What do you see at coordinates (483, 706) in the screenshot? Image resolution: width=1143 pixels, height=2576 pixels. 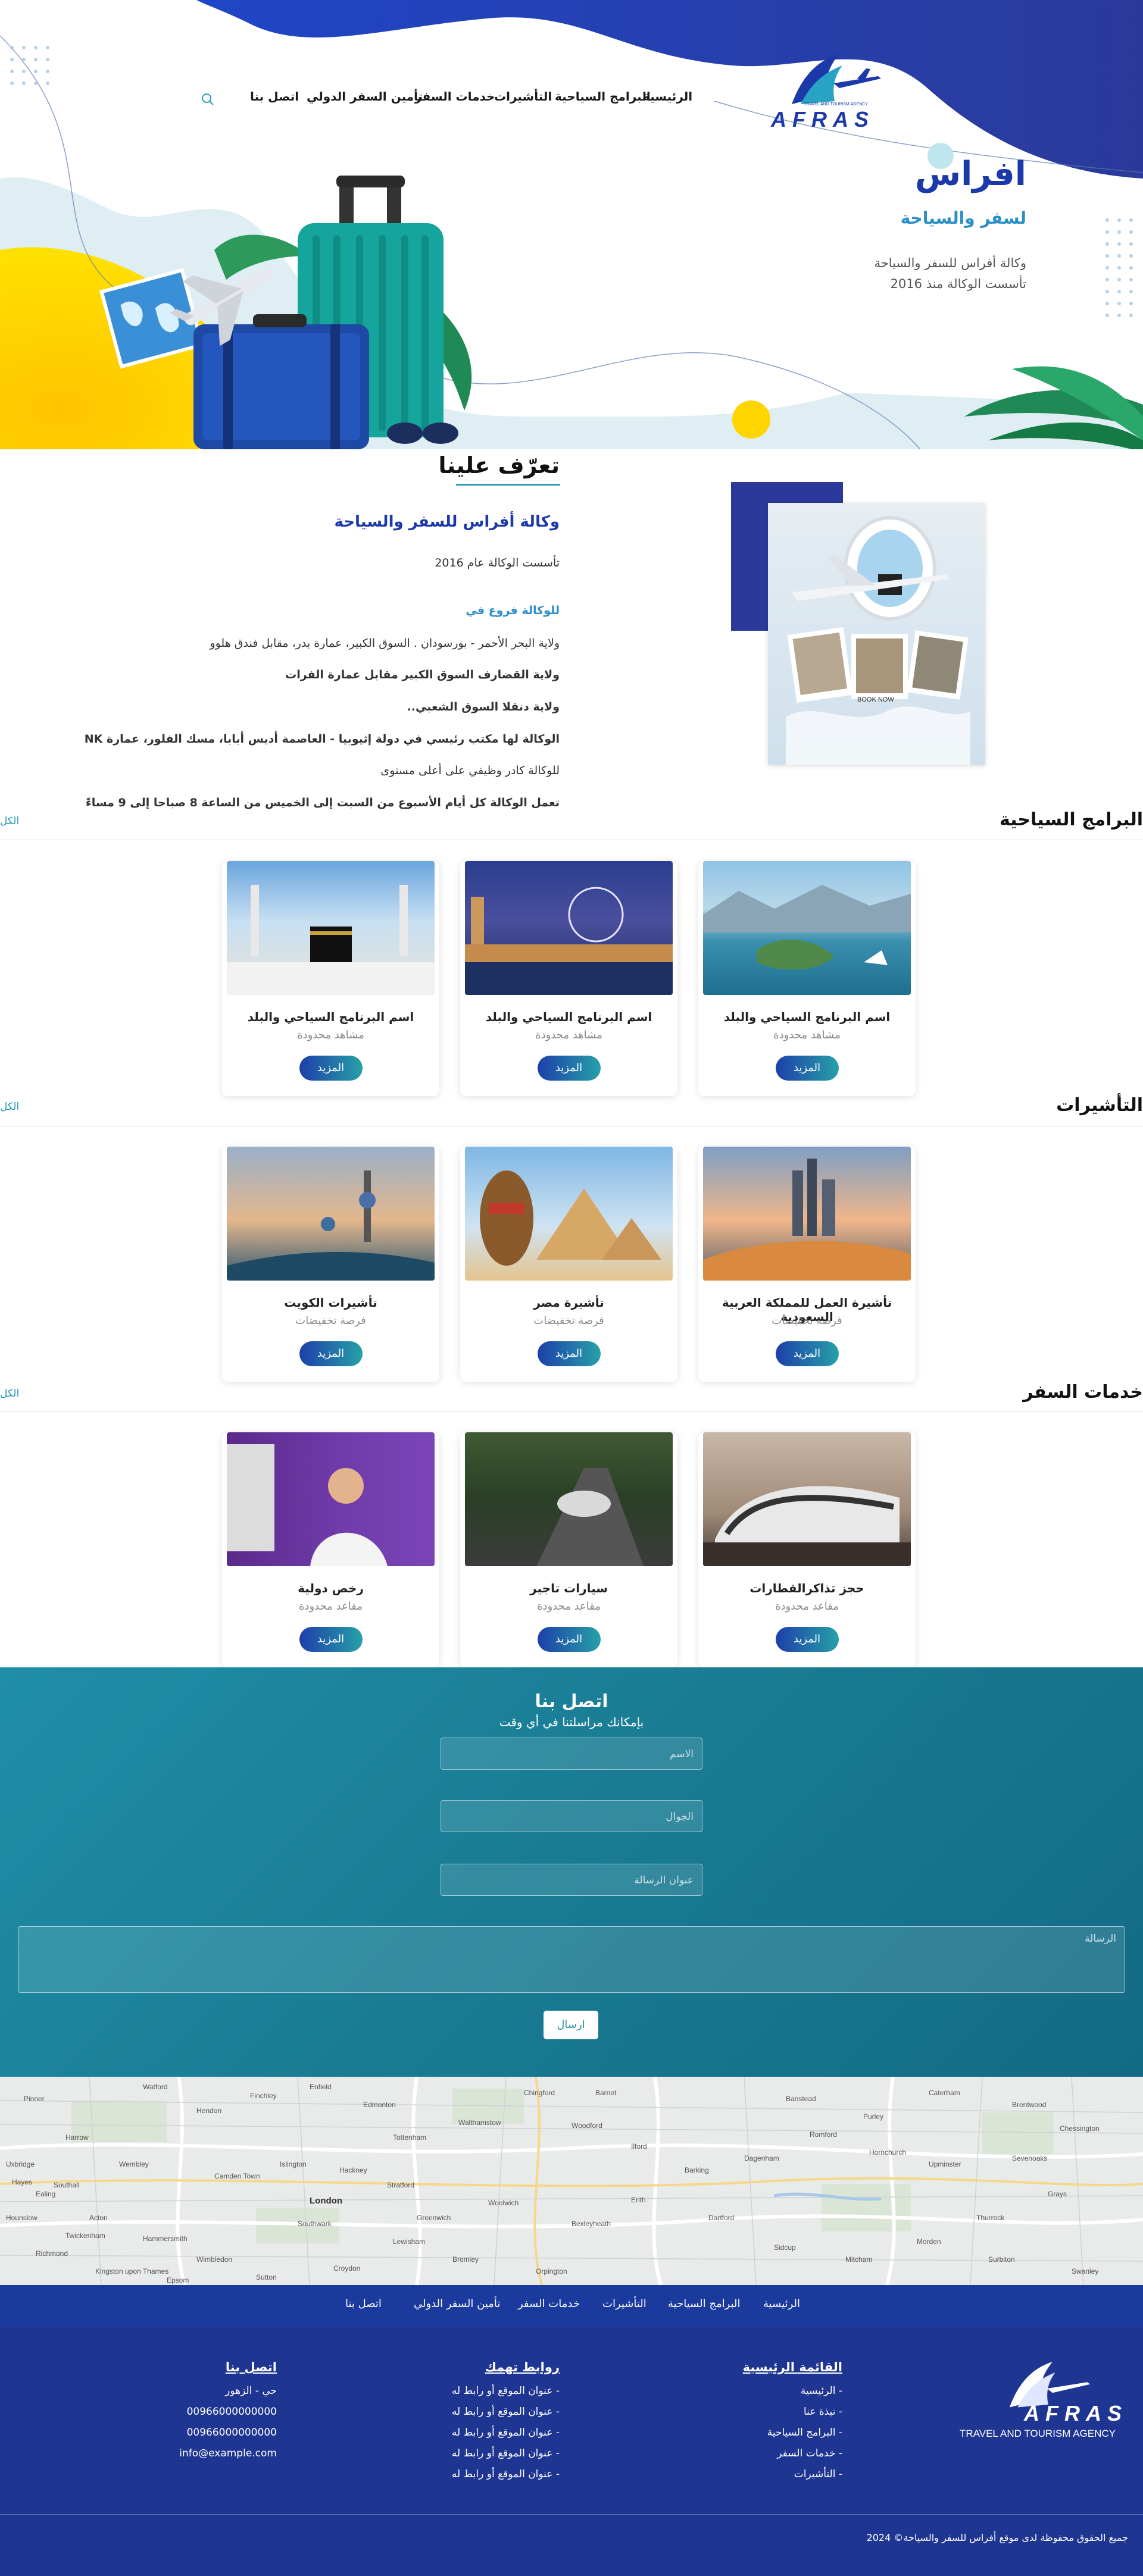 I see `about-branch-3: ولاية دنقلا السوق الشعبي..` at bounding box center [483, 706].